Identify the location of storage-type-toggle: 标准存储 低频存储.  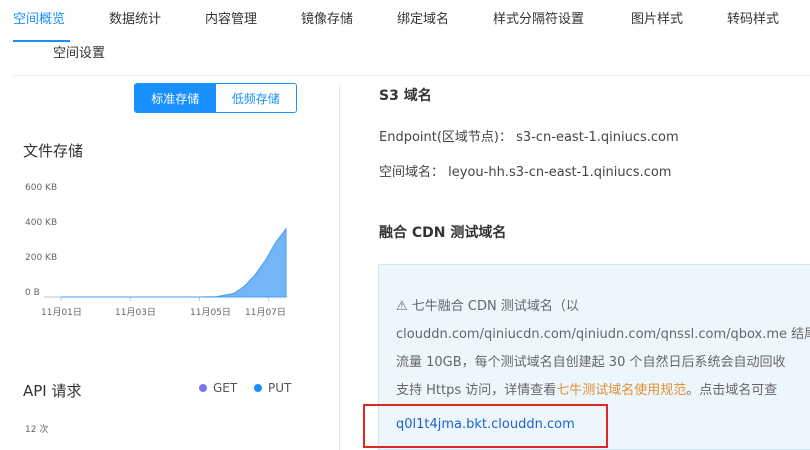
(215, 98).